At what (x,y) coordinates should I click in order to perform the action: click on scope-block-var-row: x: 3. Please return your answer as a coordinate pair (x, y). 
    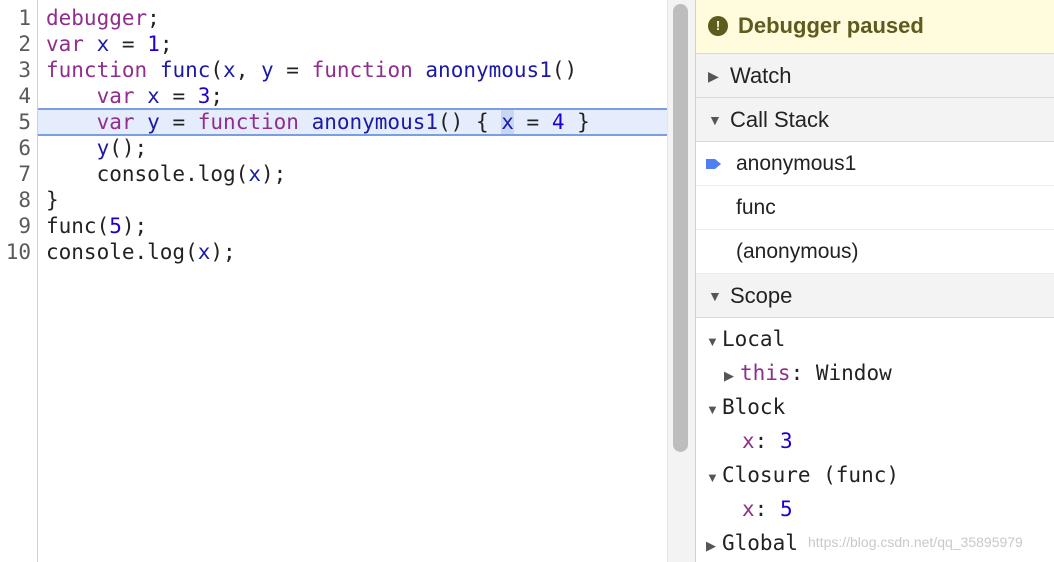
    Looking at the image, I should click on (767, 441).